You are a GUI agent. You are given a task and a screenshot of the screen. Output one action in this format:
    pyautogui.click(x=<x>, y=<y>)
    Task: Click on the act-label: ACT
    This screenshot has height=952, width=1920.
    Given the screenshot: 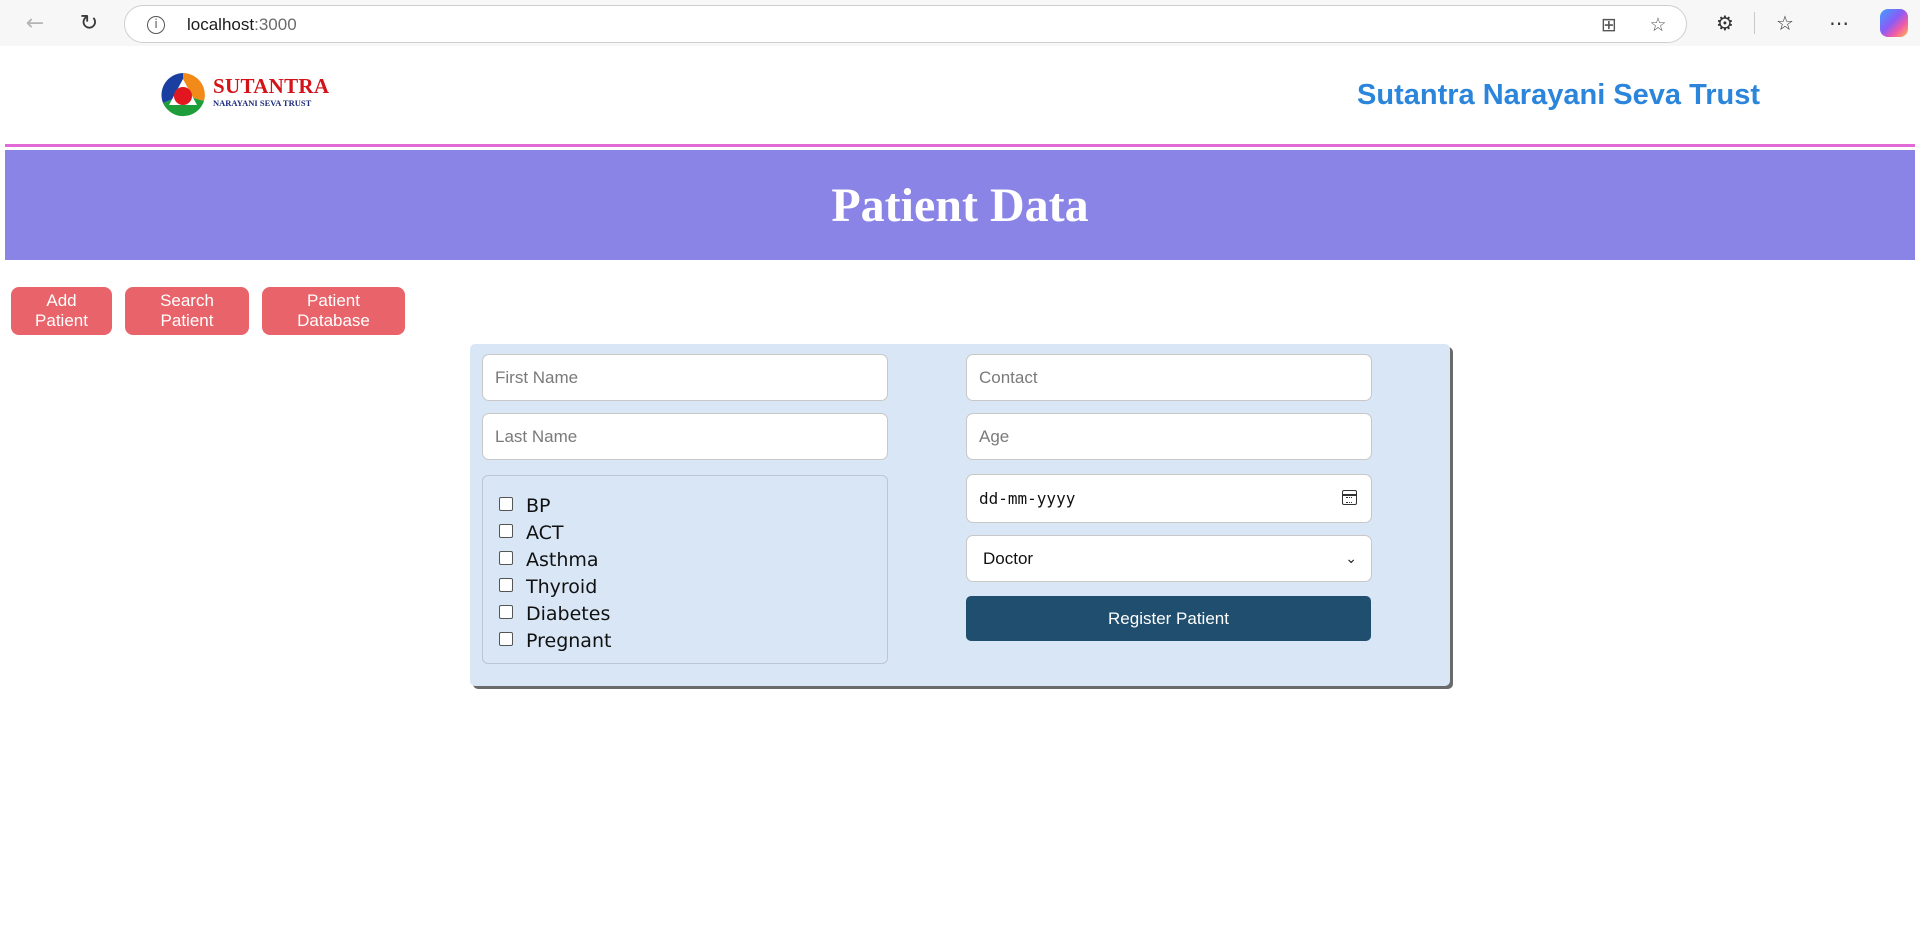 What is the action you would take?
    pyautogui.click(x=545, y=532)
    